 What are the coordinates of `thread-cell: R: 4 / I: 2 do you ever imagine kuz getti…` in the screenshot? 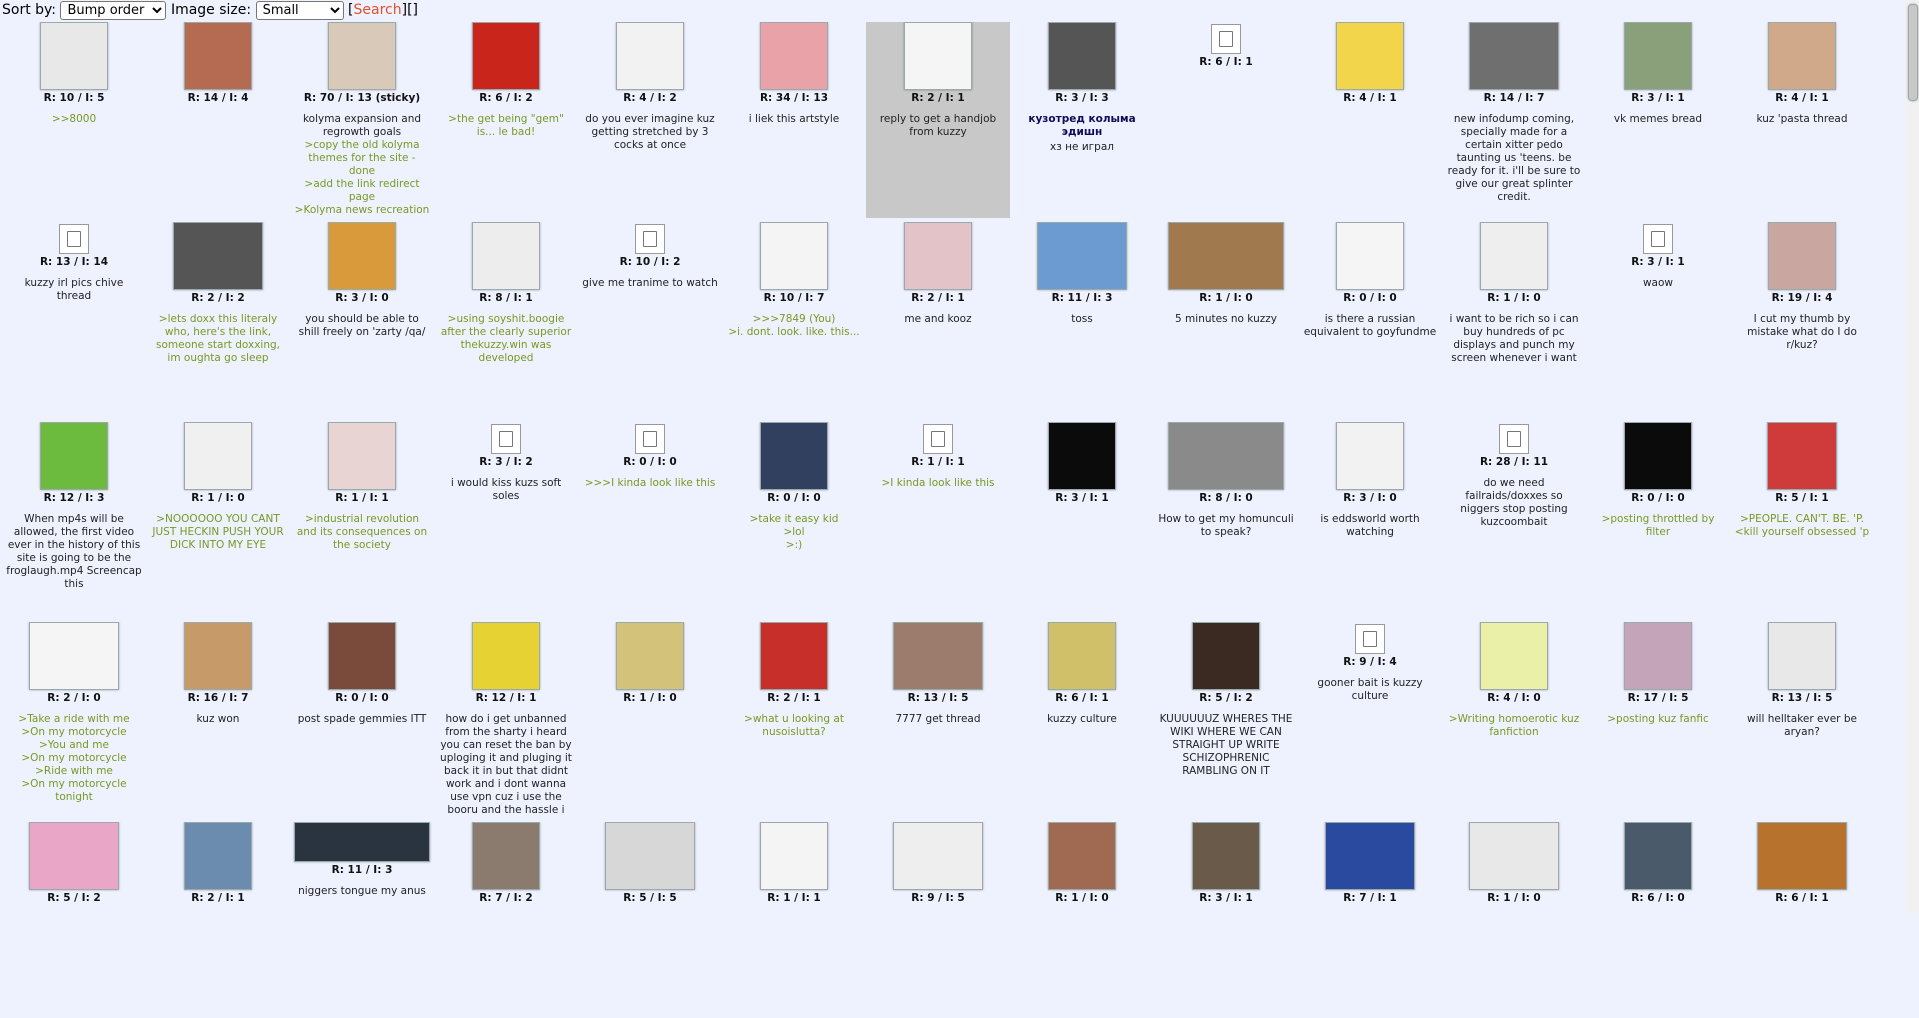 It's located at (650, 120).